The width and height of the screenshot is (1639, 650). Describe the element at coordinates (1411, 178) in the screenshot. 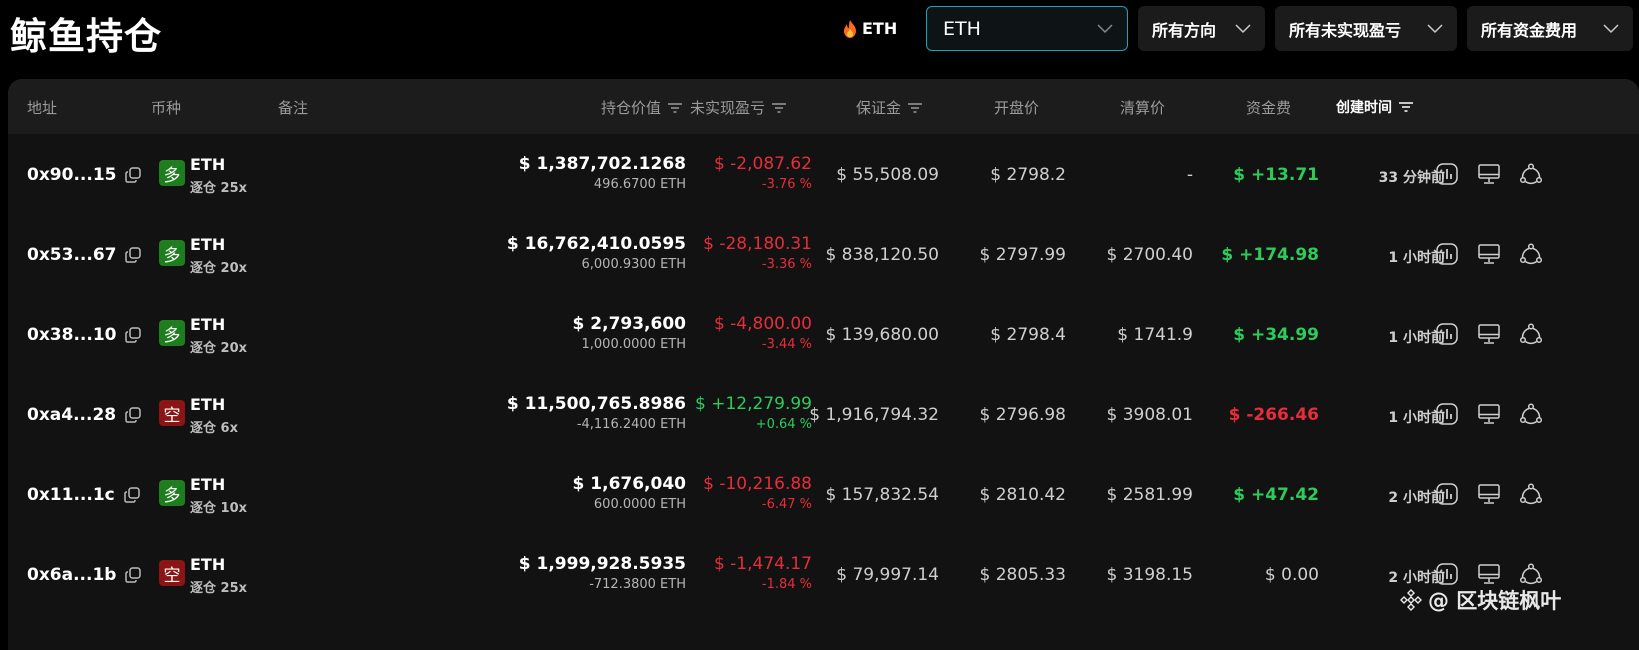

I see `created-time: 33 分钟前` at that location.